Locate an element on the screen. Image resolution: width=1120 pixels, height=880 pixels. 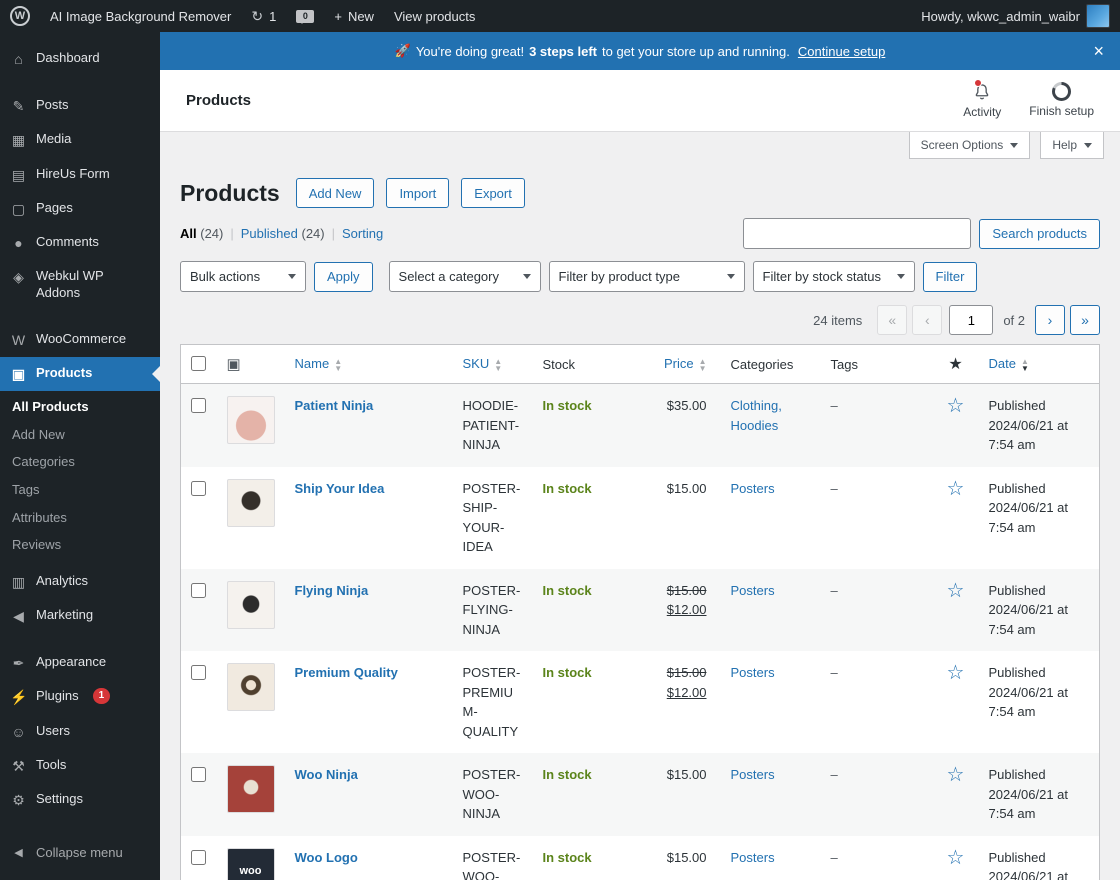
category-filter-select: Select a category is located at coordinates (464, 276).